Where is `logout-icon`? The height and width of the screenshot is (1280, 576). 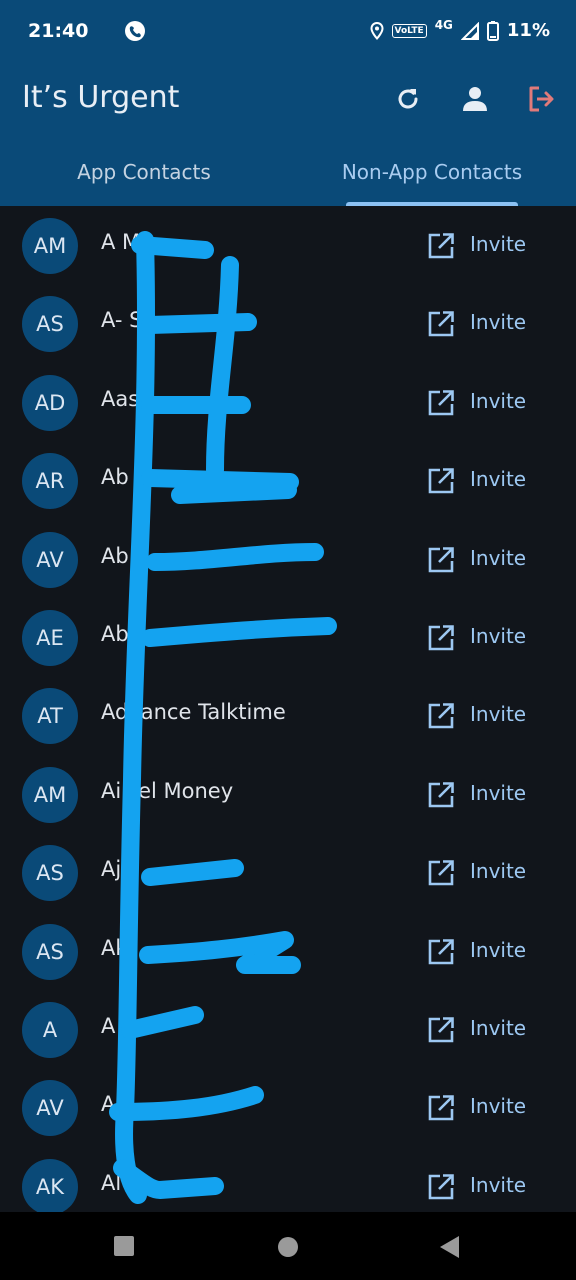 logout-icon is located at coordinates (541, 99).